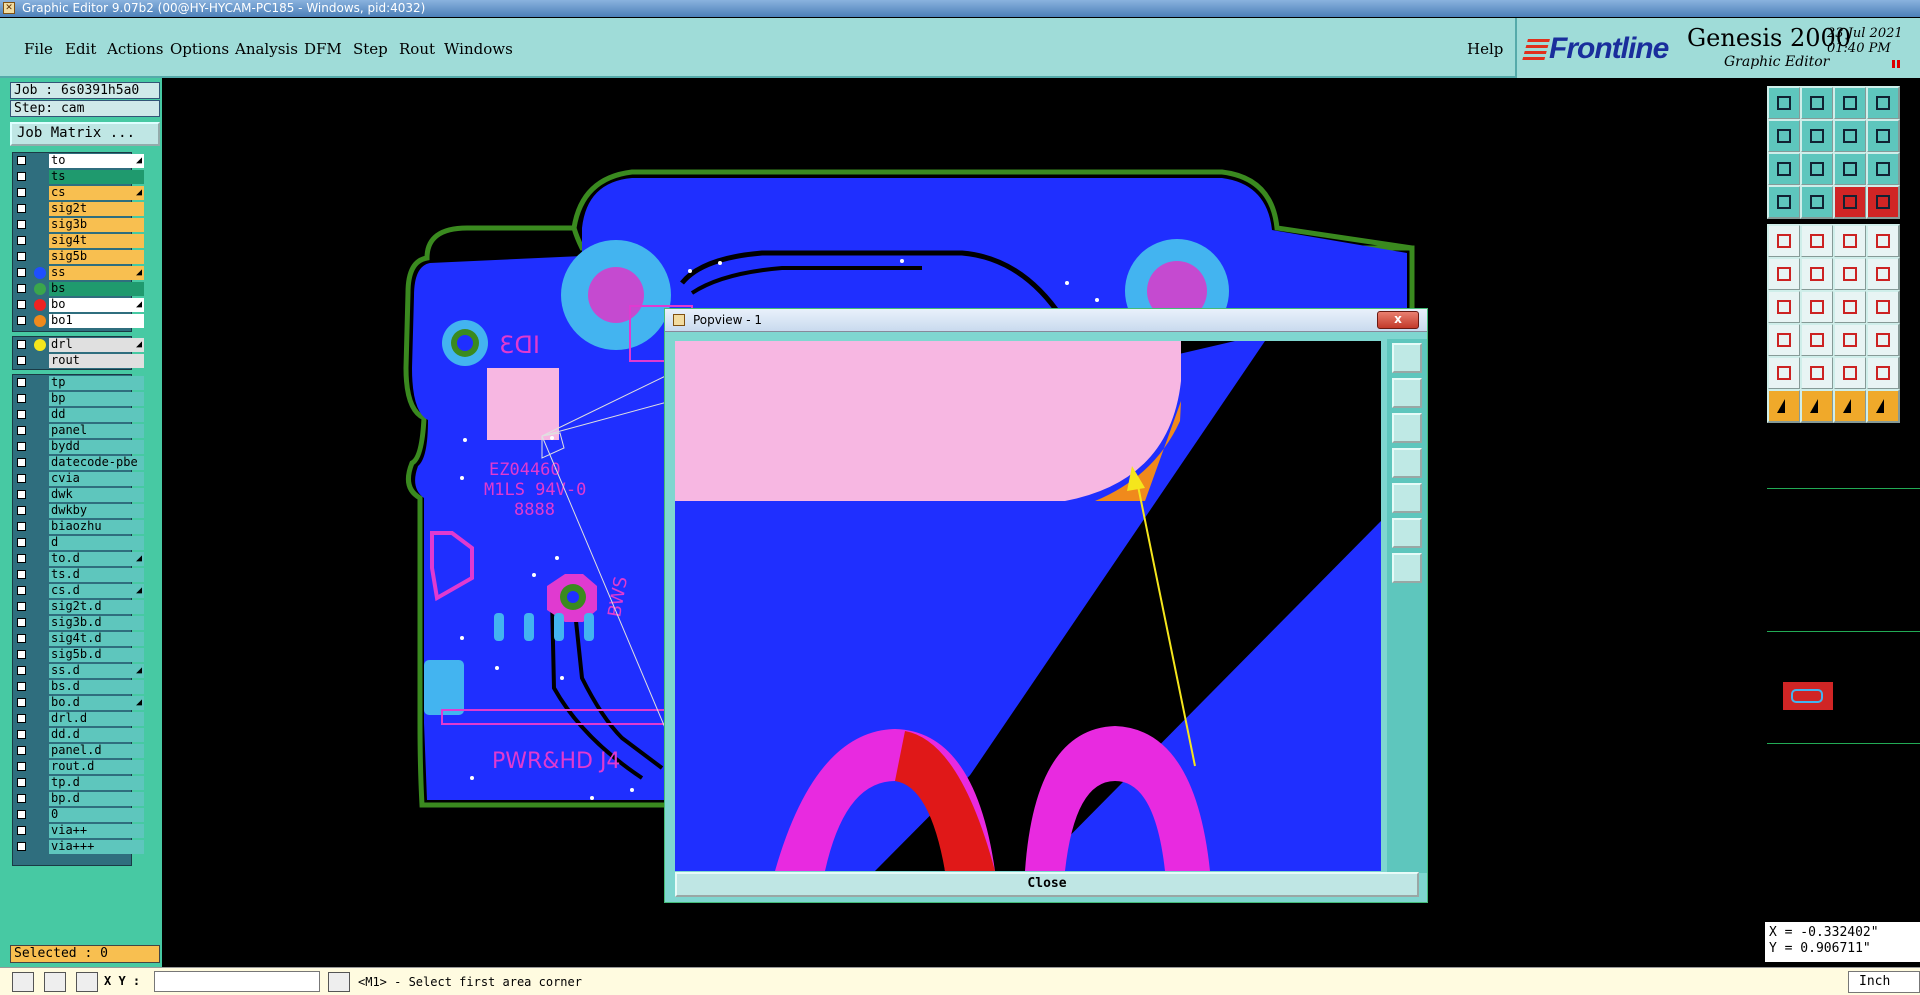 The width and height of the screenshot is (1920, 995). Describe the element at coordinates (96, 511) in the screenshot. I see `layer-name: dwkby` at that location.